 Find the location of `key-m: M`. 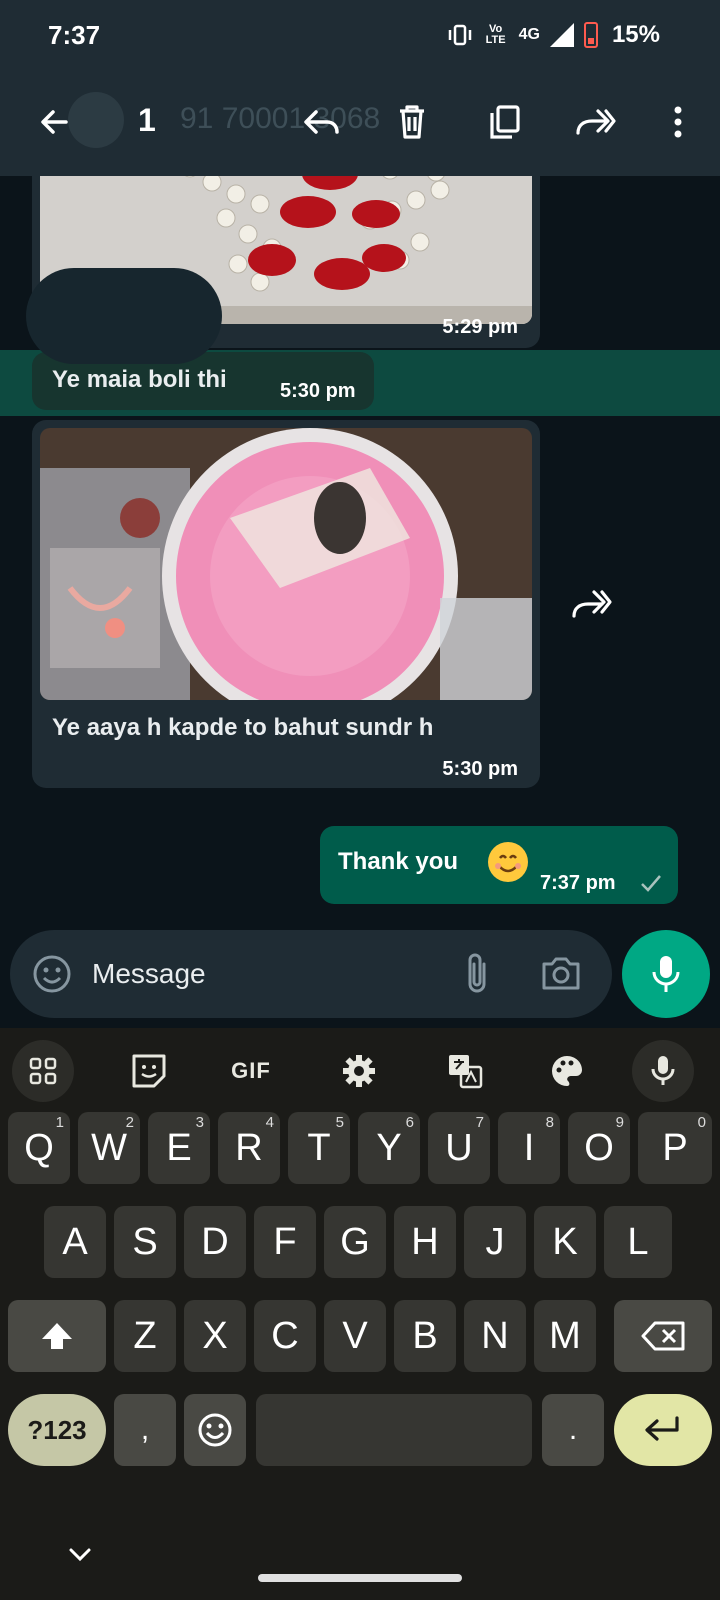

key-m: M is located at coordinates (565, 1336).